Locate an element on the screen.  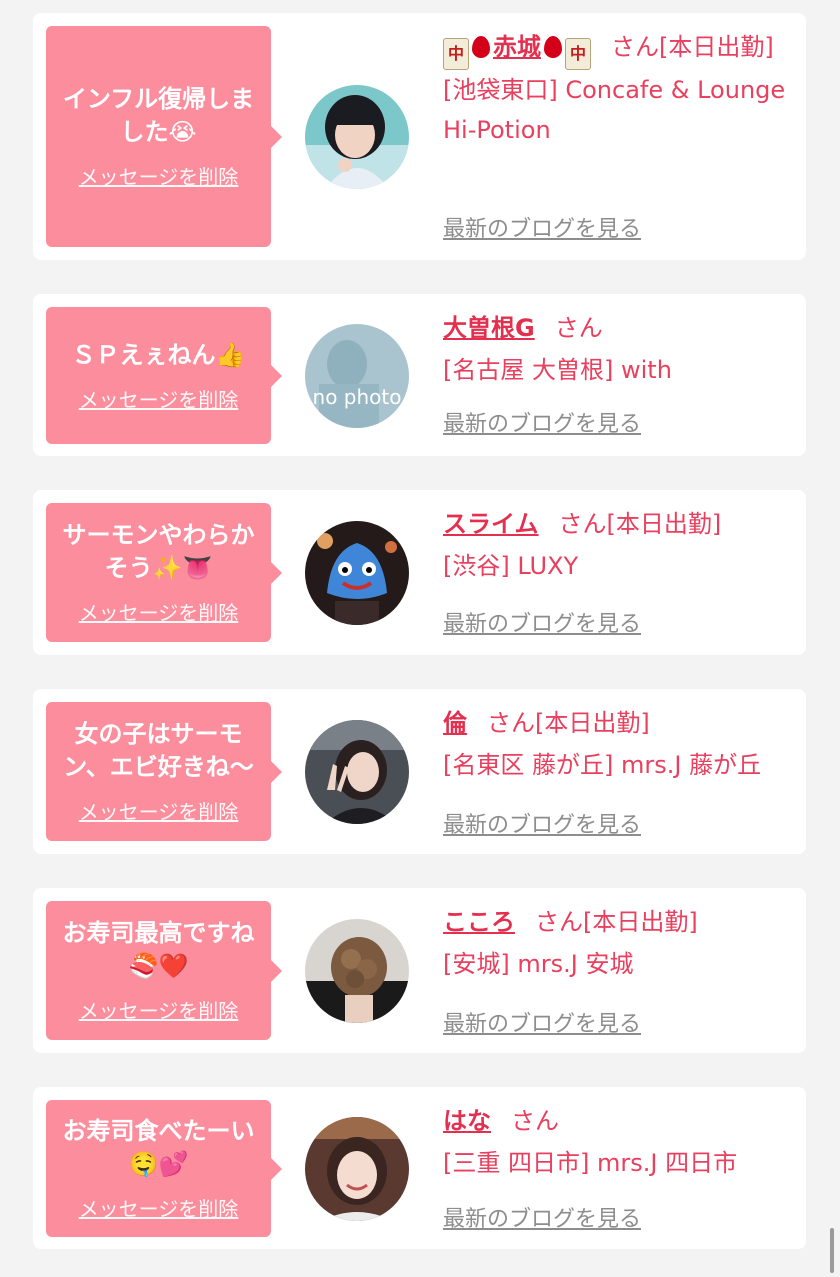
message-bubble: 女の子はサーモン、エビ好きね〜 メッセージを削除 is located at coordinates (164, 771).